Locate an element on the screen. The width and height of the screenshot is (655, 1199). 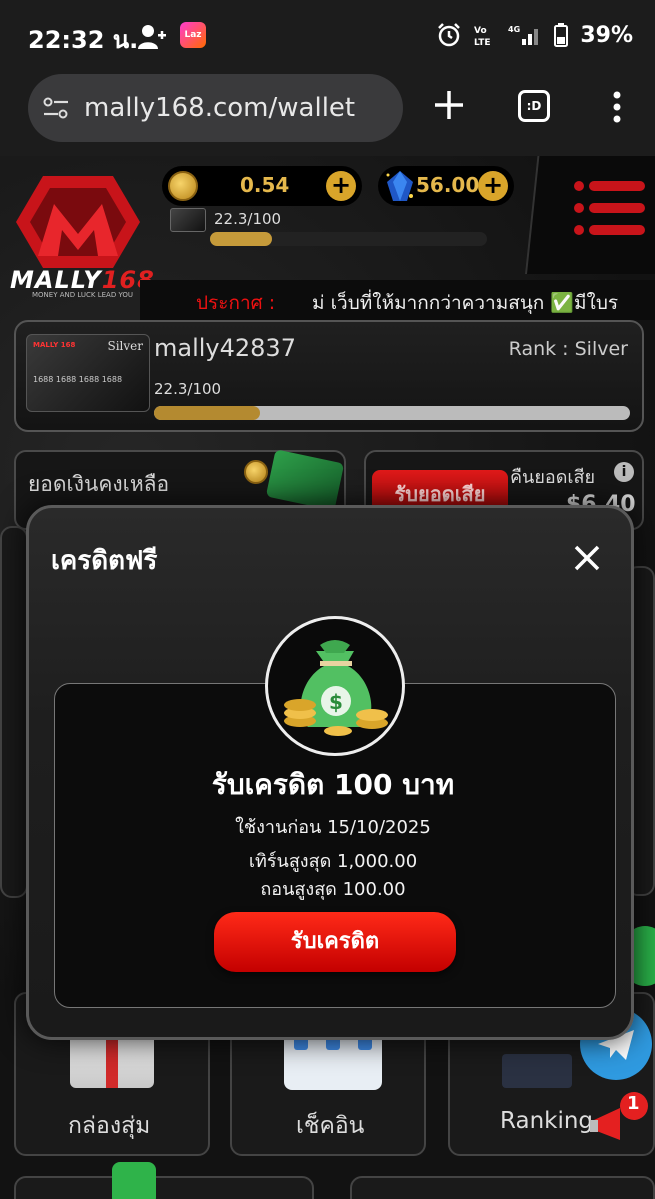
green-plus-icon is located at coordinates (134, 1180).